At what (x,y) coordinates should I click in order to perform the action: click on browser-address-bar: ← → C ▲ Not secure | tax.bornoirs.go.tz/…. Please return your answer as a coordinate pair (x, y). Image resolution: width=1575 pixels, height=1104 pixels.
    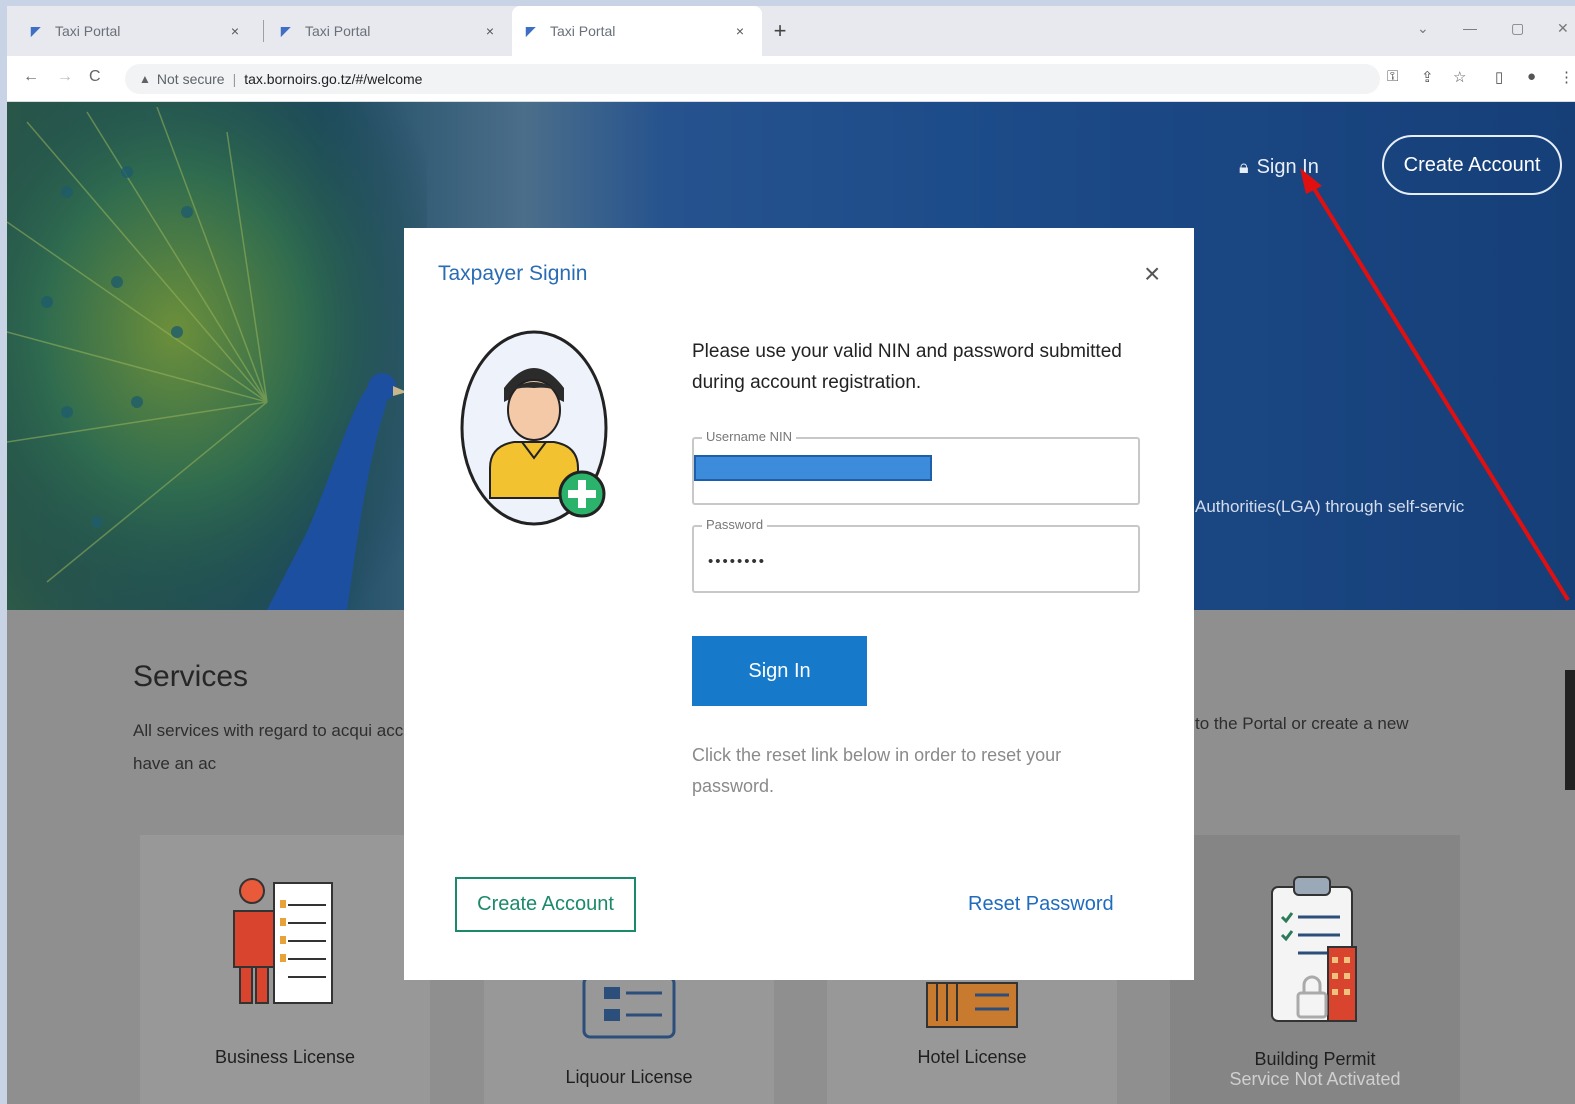
    Looking at the image, I should click on (791, 79).